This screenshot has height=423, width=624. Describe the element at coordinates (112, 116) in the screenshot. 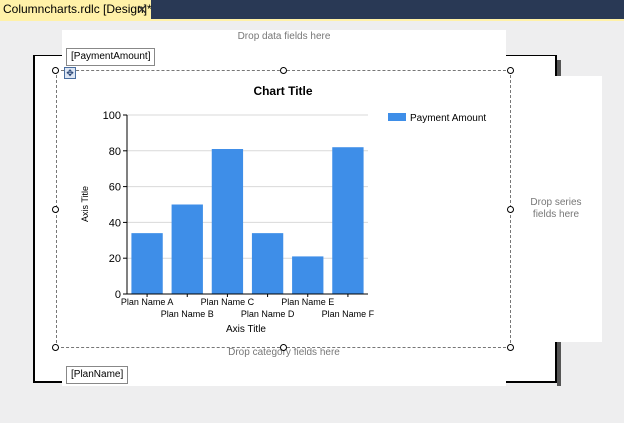

I see `y-tick-label: 100` at that location.